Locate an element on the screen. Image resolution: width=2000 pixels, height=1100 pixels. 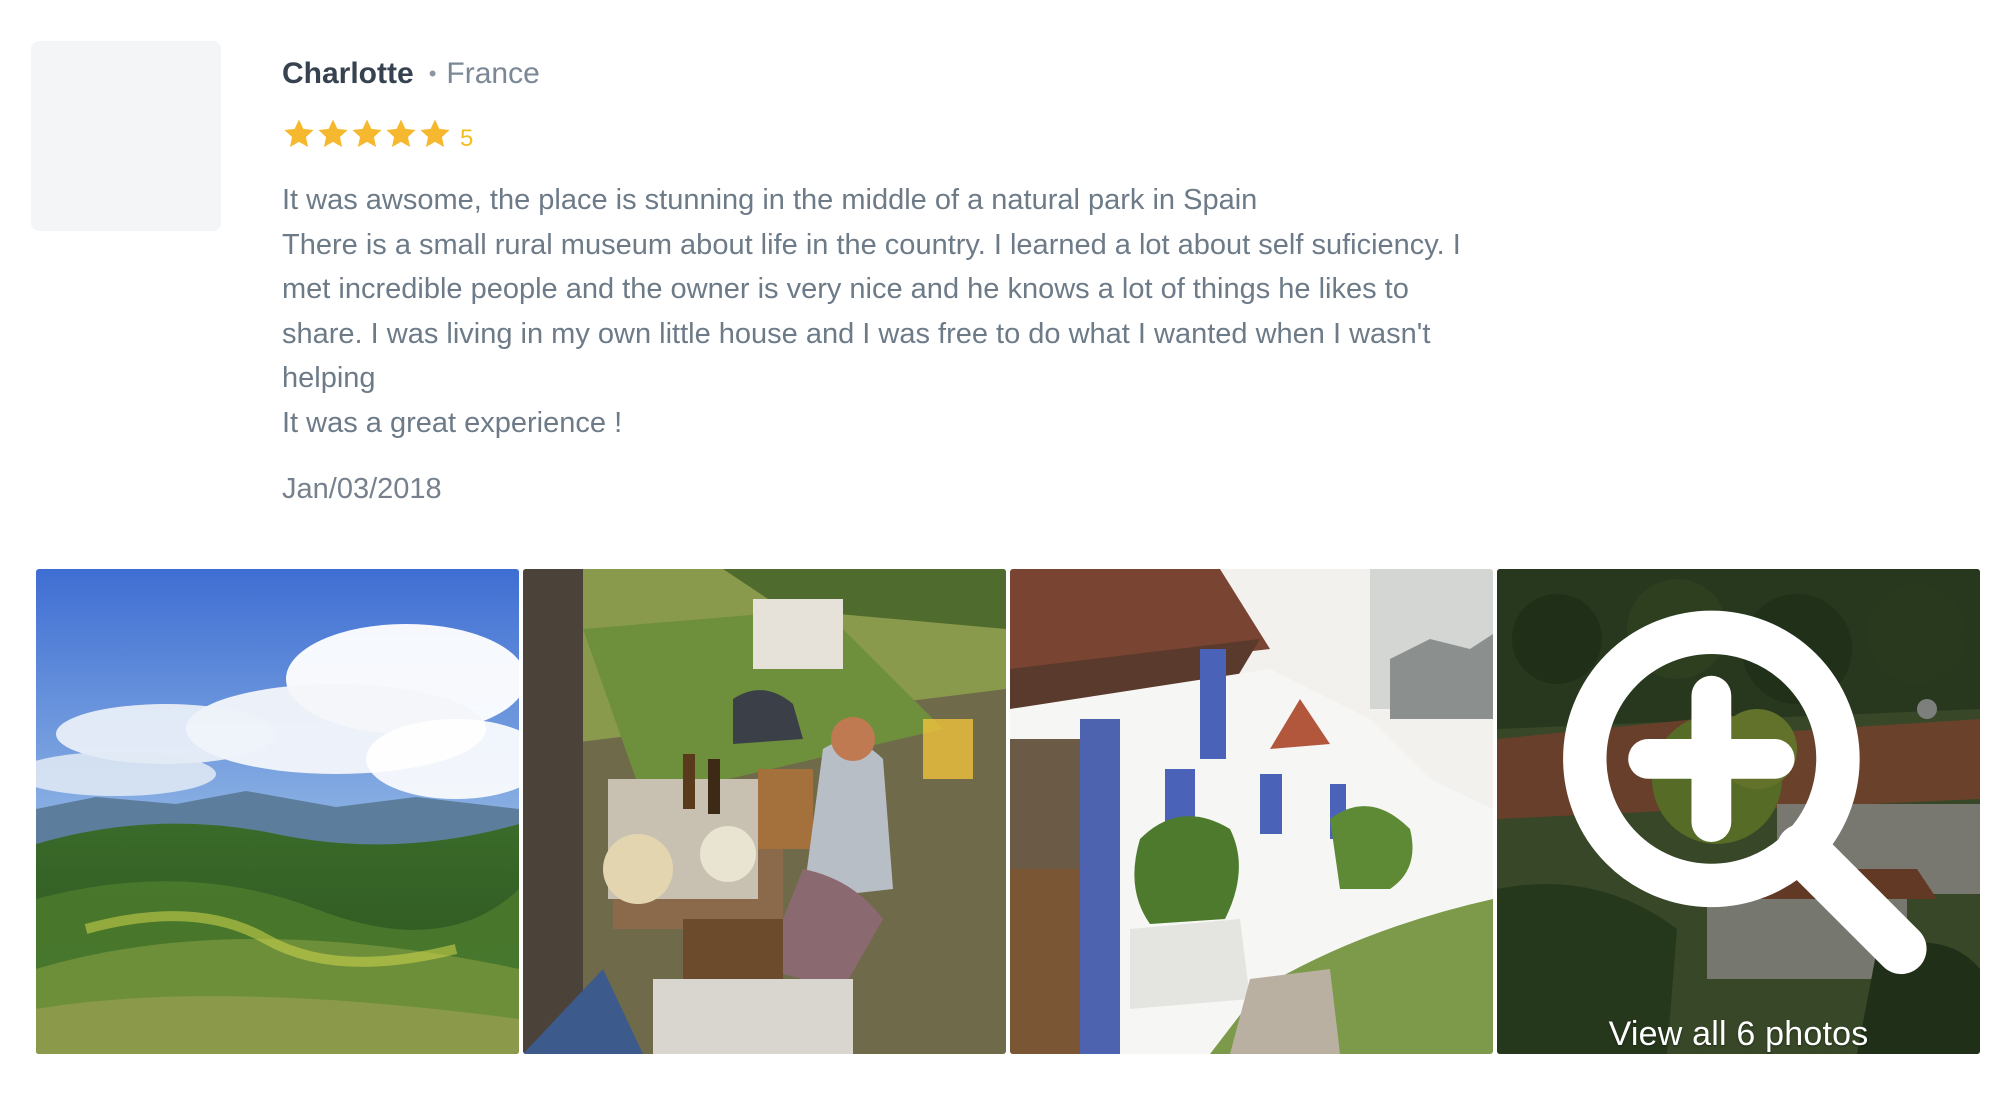
gallery-photo-craft-workshop is located at coordinates (764, 811).